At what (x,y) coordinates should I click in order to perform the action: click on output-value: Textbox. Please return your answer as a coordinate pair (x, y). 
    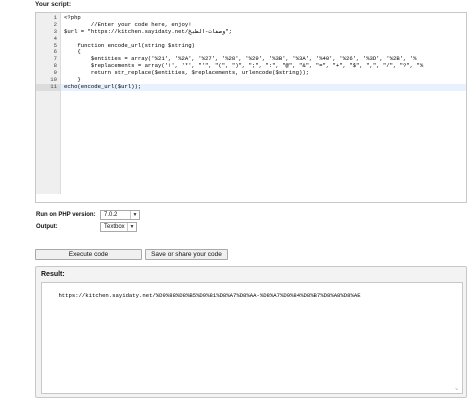
    Looking at the image, I should click on (114, 227).